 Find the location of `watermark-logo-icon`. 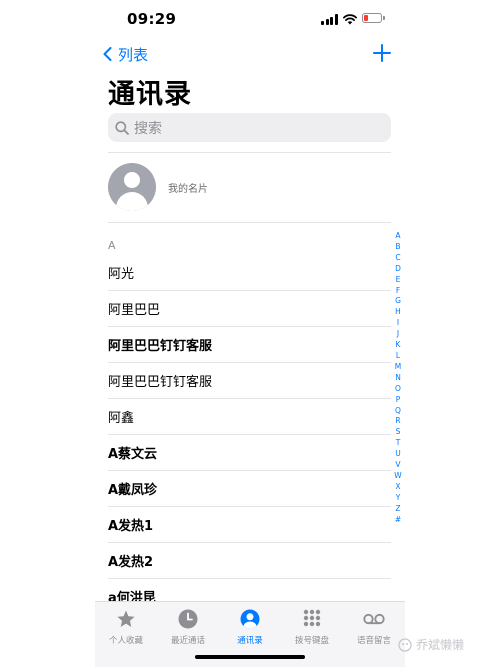

watermark-logo-icon is located at coordinates (405, 644).